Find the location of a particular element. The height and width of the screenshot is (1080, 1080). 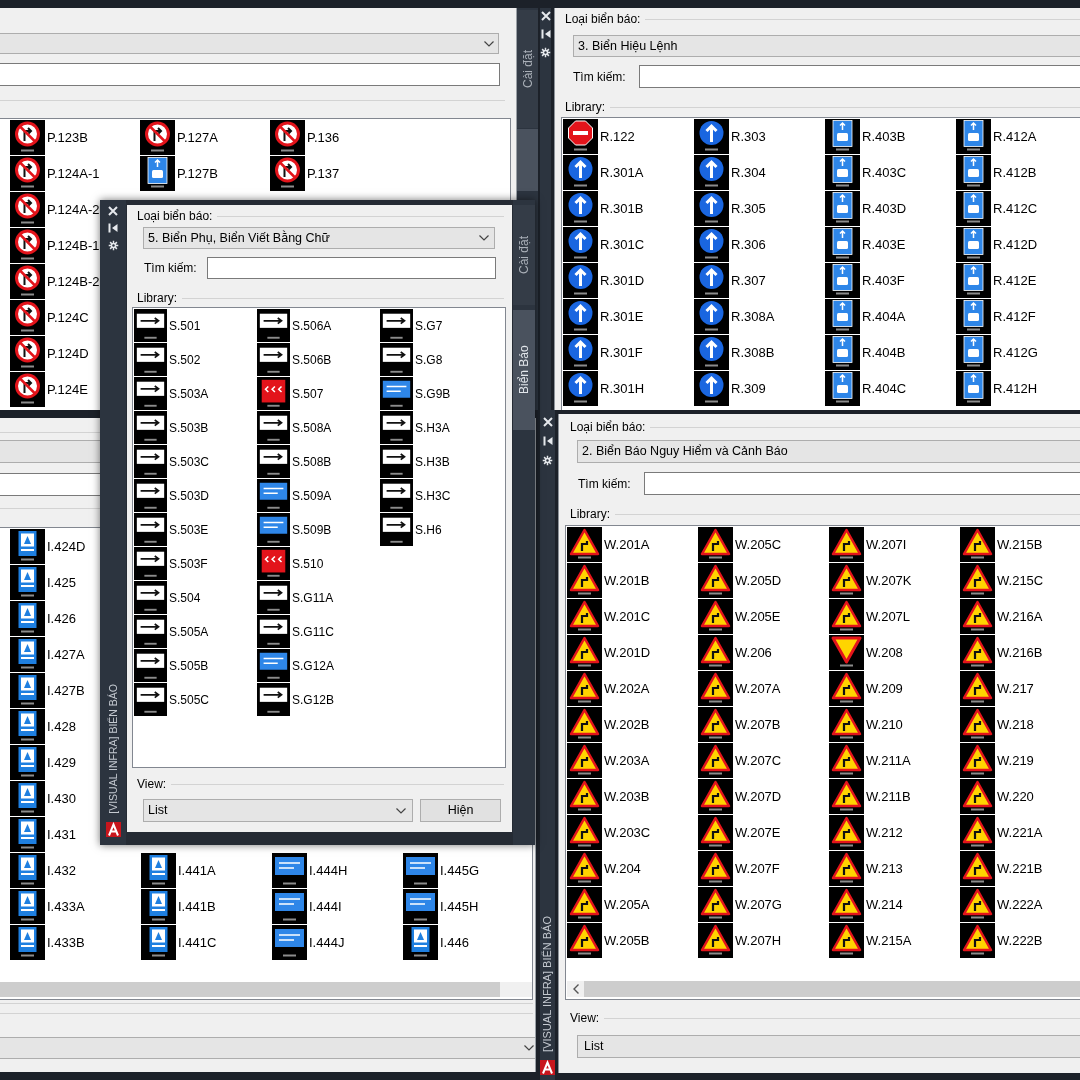

sign-list-item: W.217 is located at coordinates (997, 688).